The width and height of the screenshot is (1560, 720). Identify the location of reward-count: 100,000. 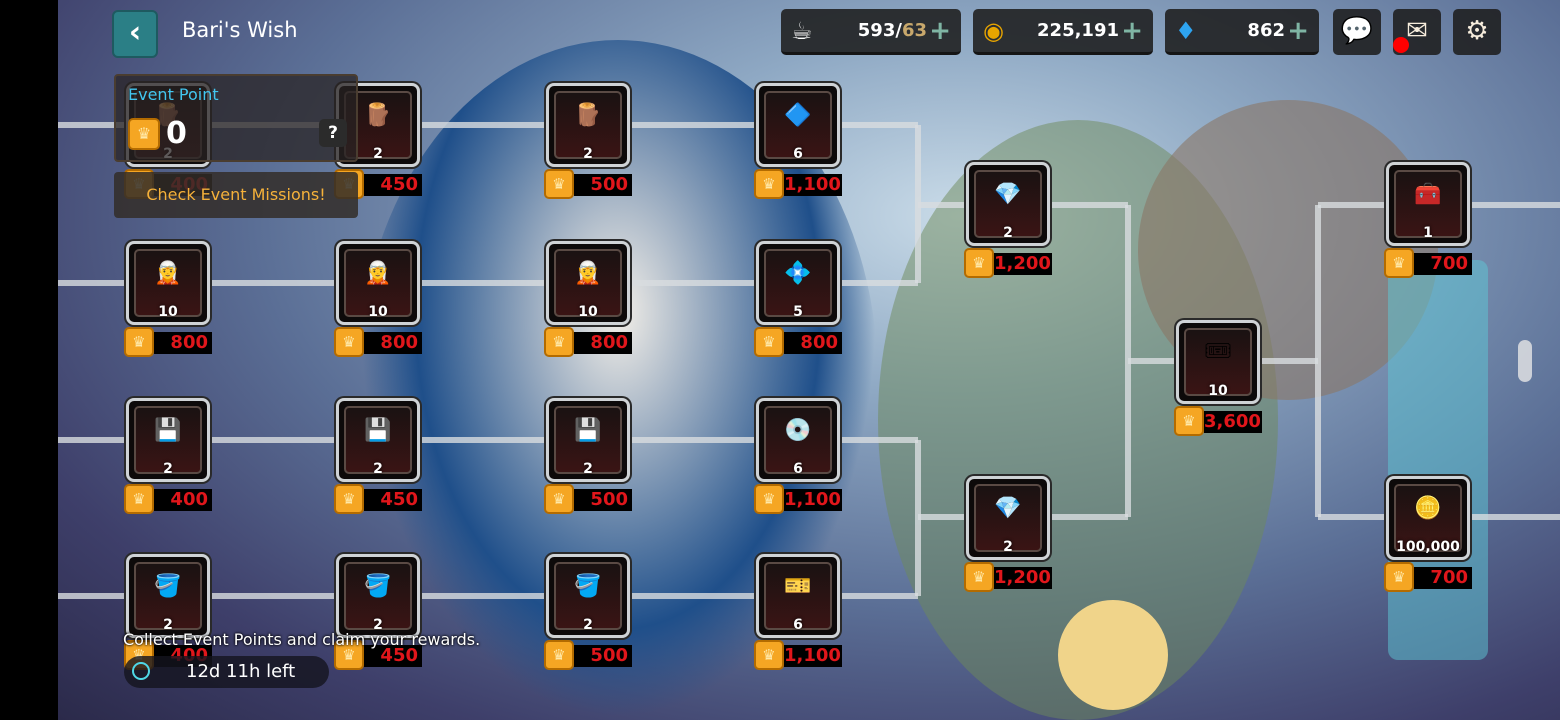
(1428, 547).